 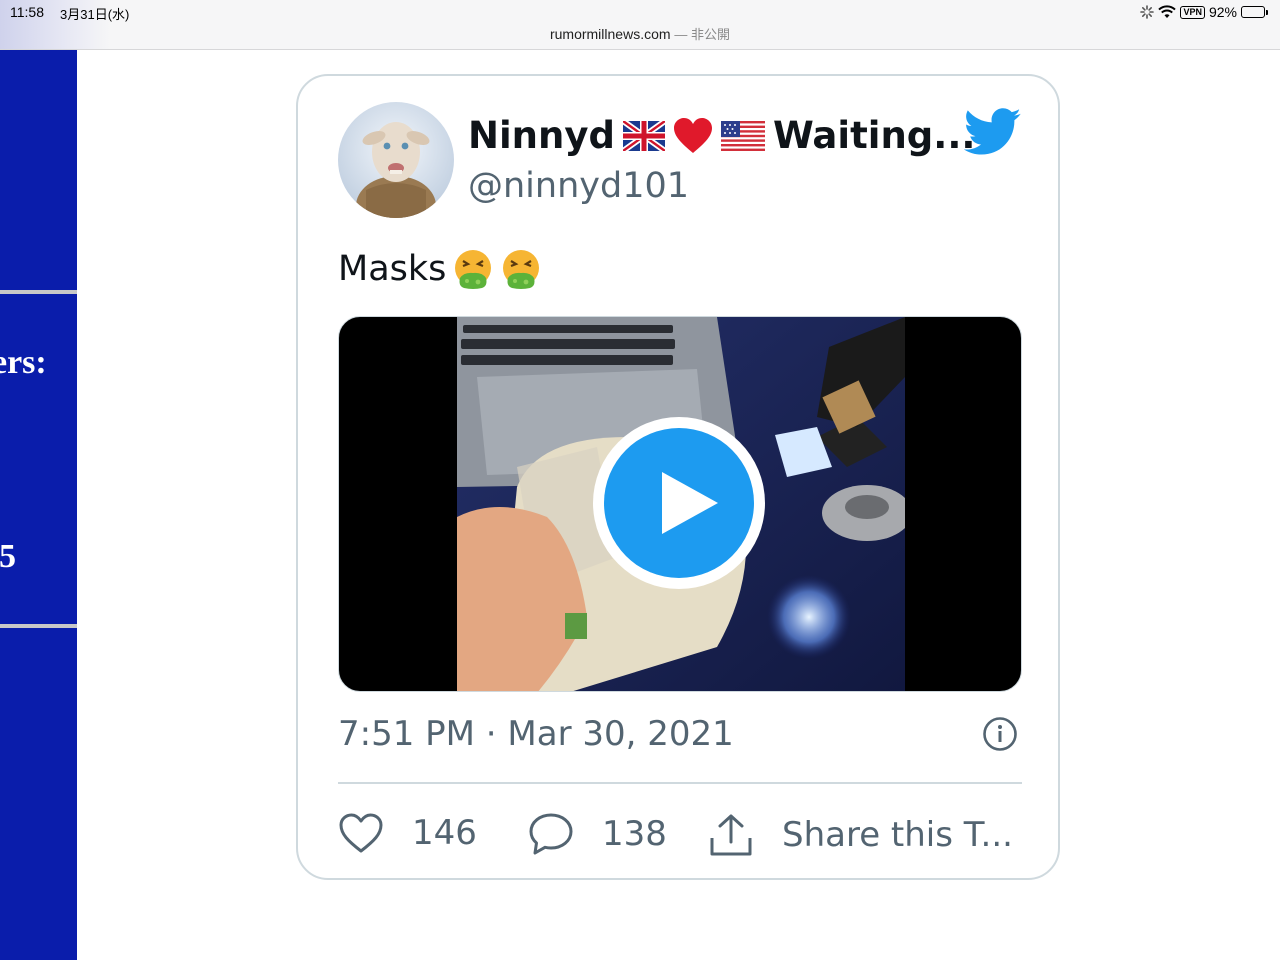 I want to click on battery-percent: 92%, so click(x=1222, y=12).